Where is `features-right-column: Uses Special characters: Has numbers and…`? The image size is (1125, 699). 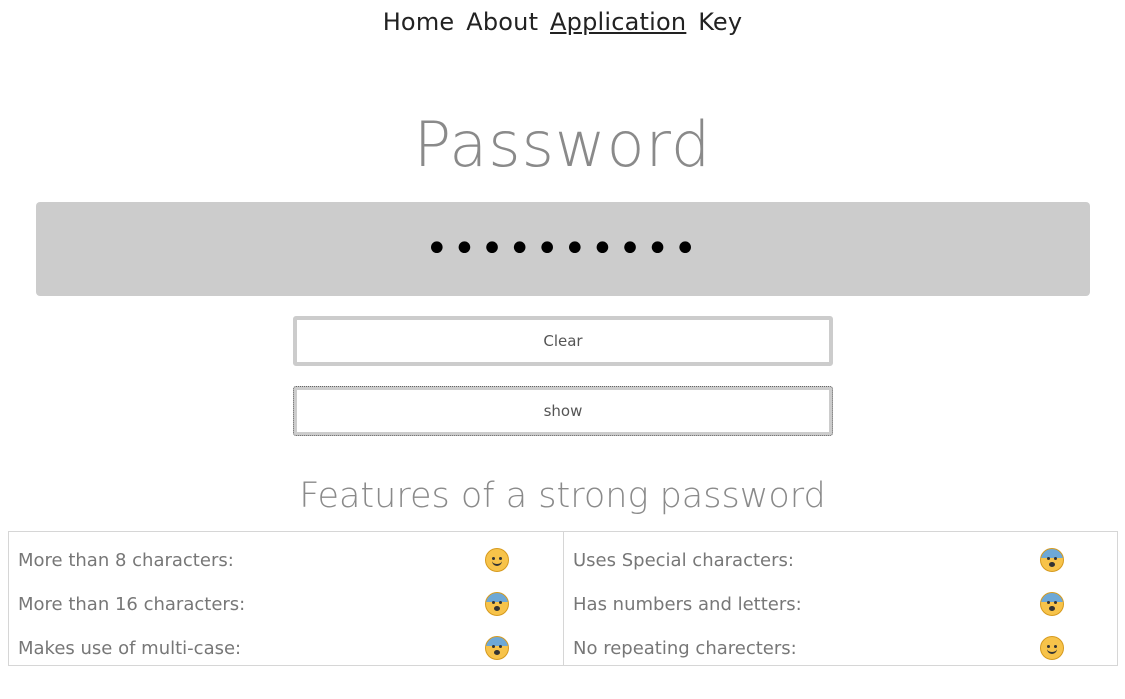
features-right-column: Uses Special characters: Has numbers and… is located at coordinates (840, 598).